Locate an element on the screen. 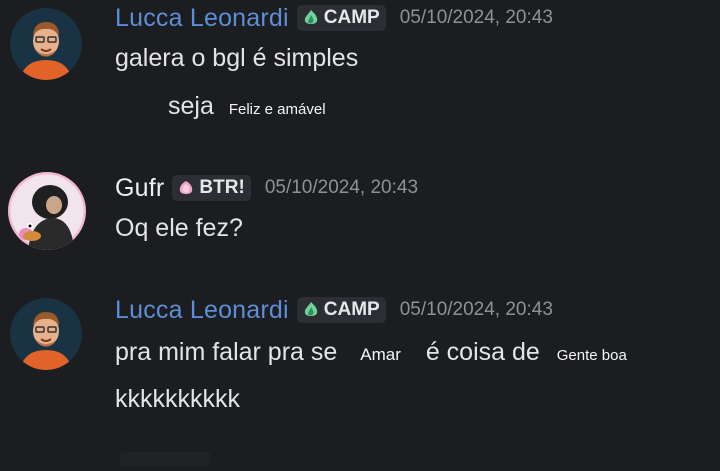 The width and height of the screenshot is (720, 471). guild-tag-label: BTR! is located at coordinates (222, 187).